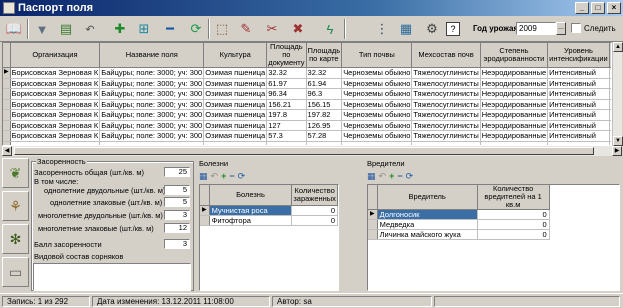 The image size is (623, 308). Describe the element at coordinates (582, 8) in the screenshot. I see `minimize-button: _` at that location.